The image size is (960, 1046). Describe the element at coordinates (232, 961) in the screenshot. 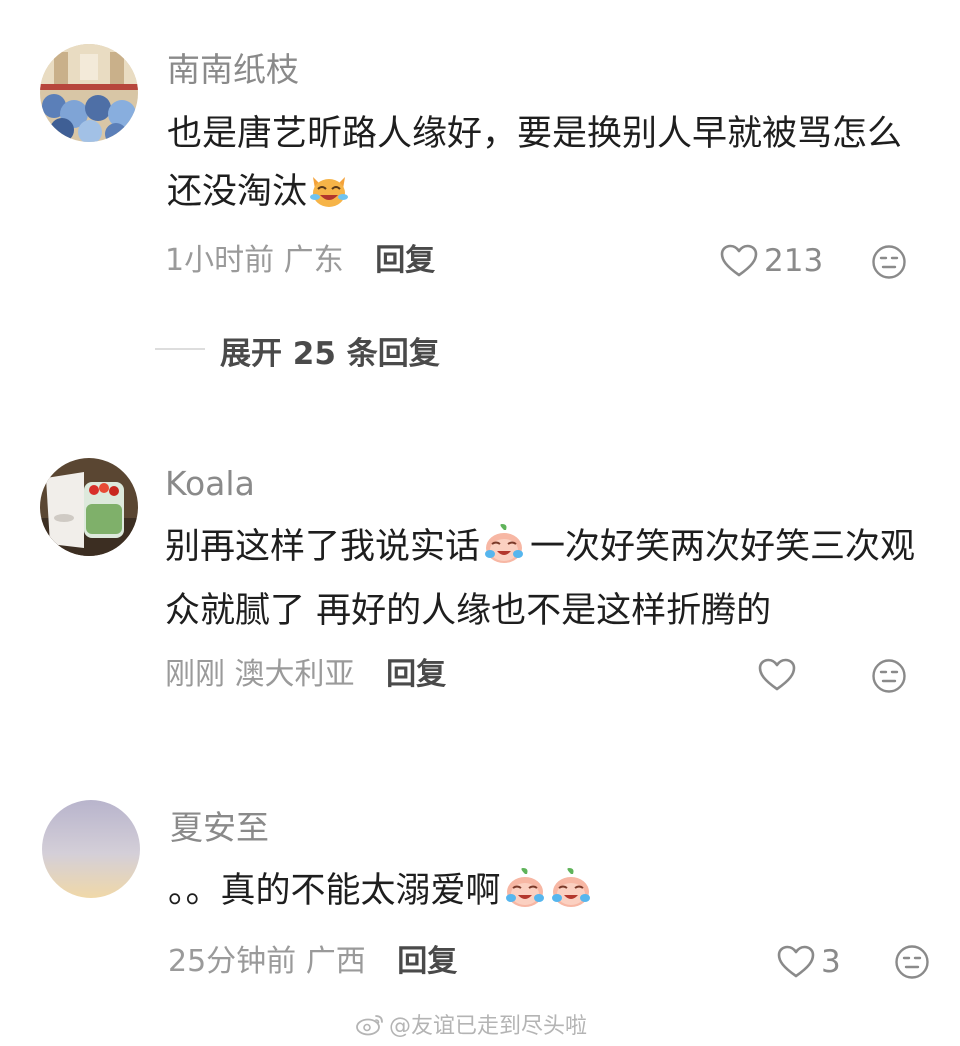

I see `comment-time: 25分钟前` at that location.